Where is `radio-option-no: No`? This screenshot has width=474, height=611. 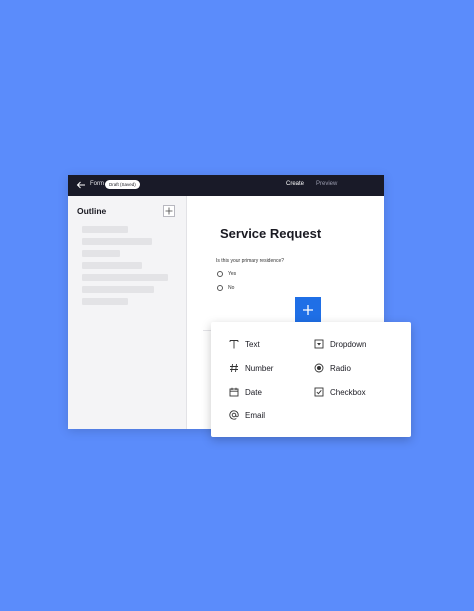
radio-option-no: No is located at coordinates (225, 288).